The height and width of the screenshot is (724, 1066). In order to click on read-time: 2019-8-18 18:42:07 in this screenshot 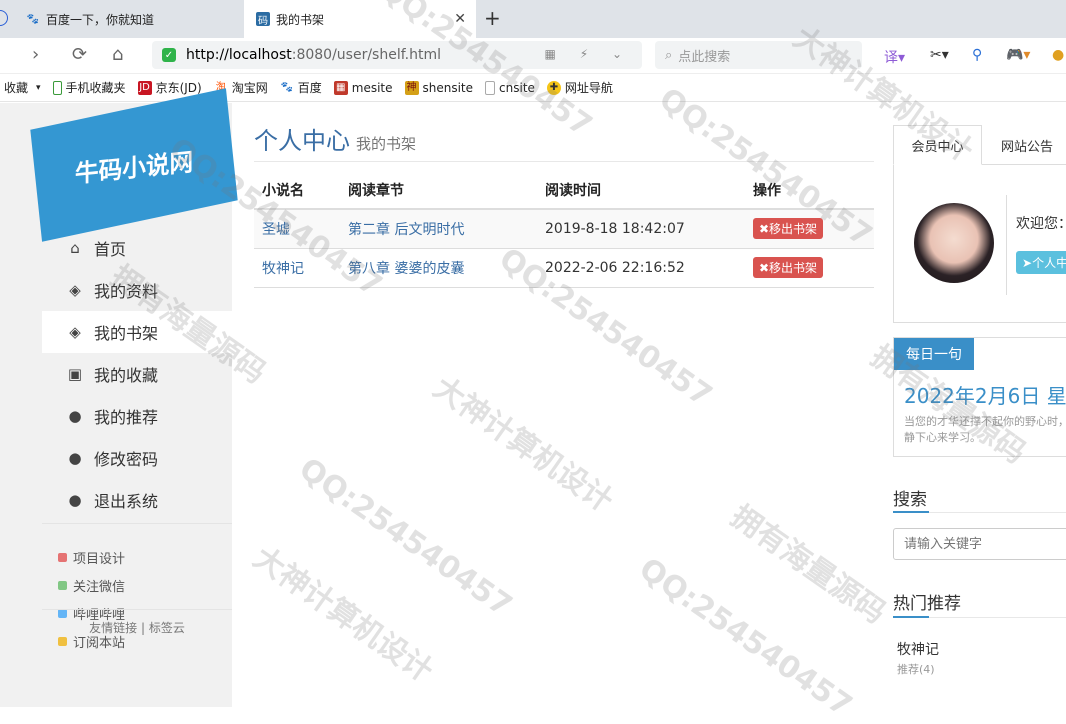, I will do `click(615, 228)`.